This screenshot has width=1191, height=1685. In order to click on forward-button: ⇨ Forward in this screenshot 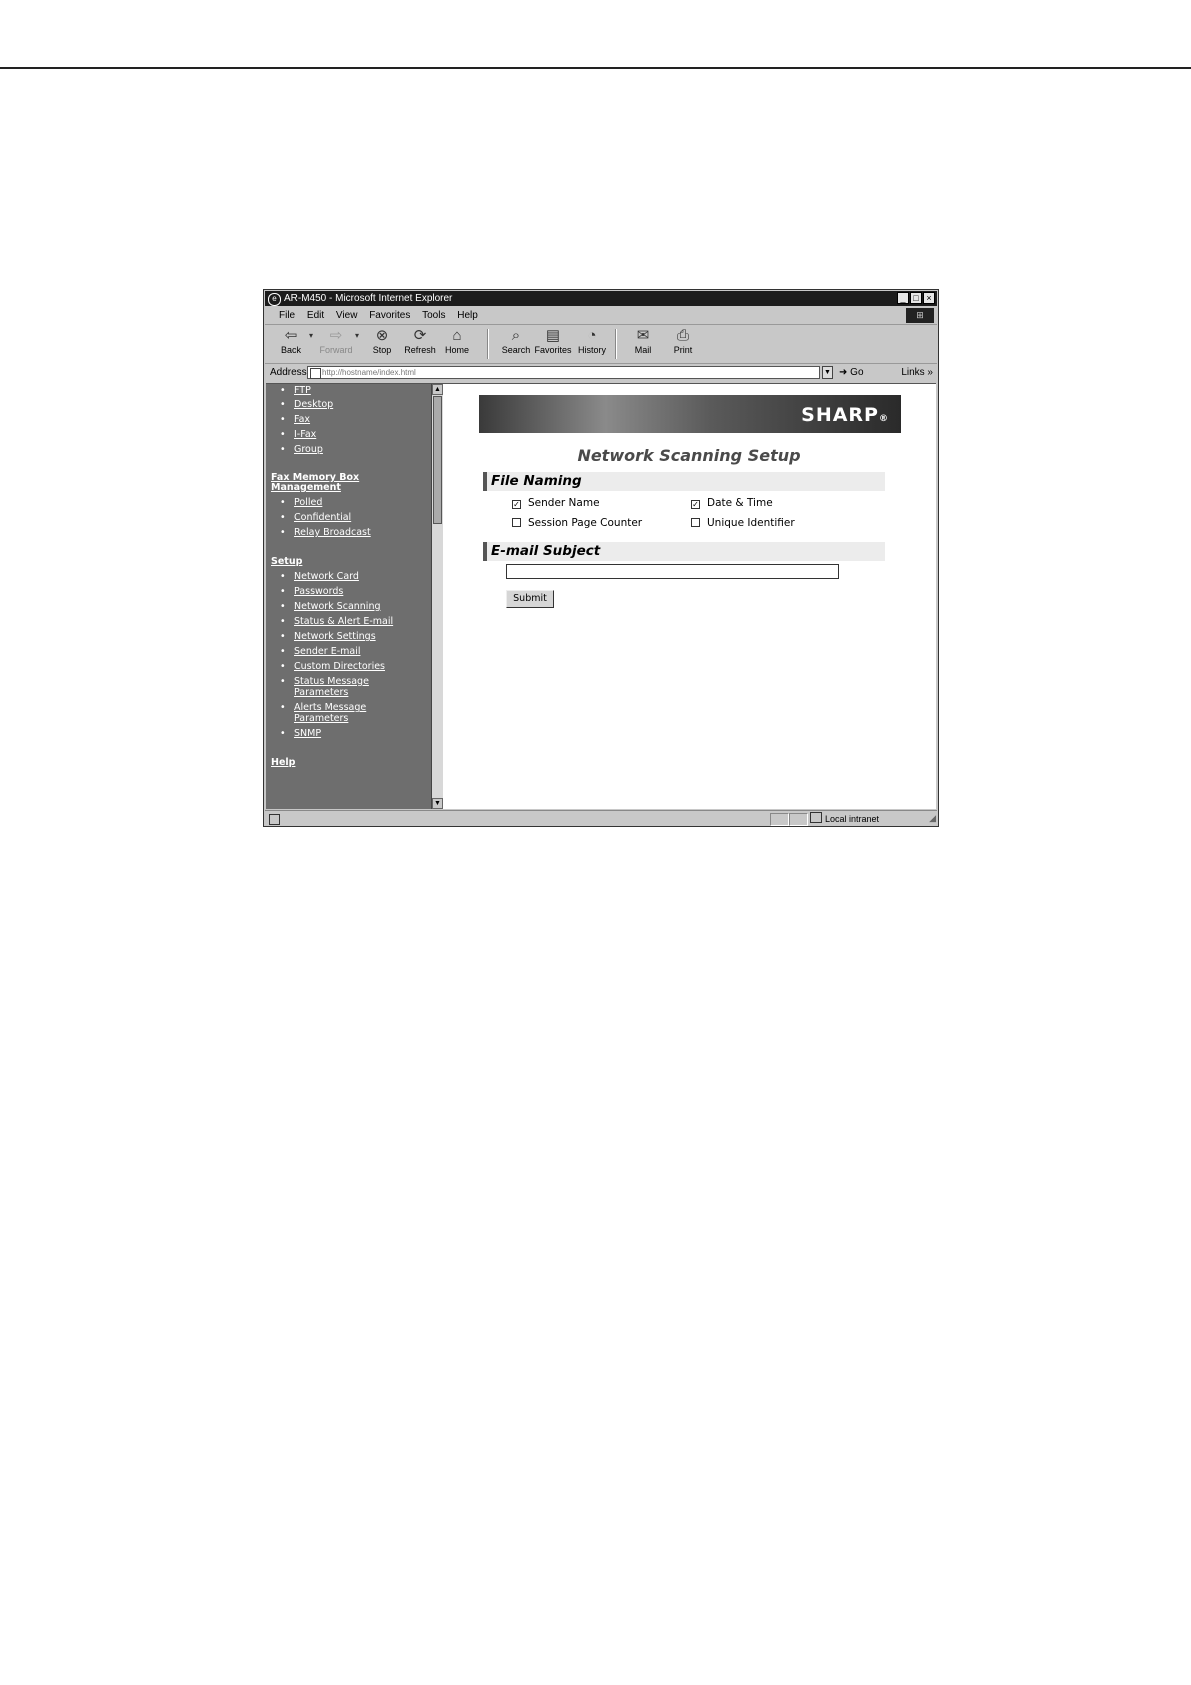, I will do `click(336, 341)`.